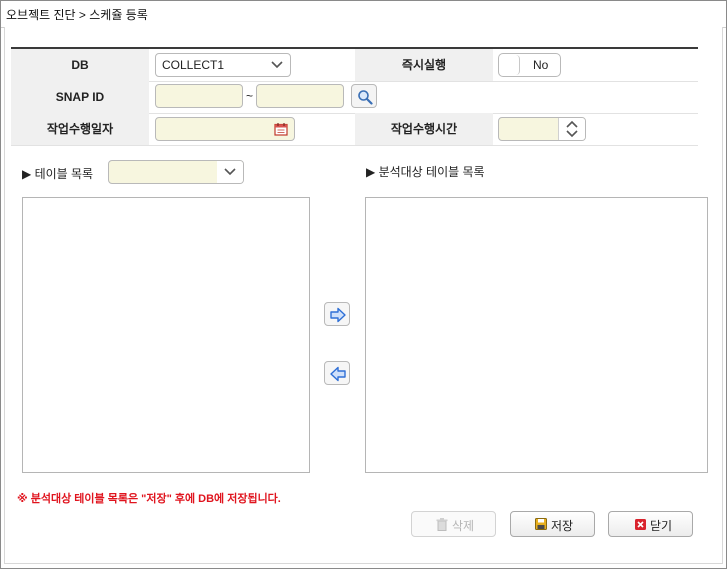 The image size is (727, 569). Describe the element at coordinates (80, 65) in the screenshot. I see `db-label: DB` at that location.